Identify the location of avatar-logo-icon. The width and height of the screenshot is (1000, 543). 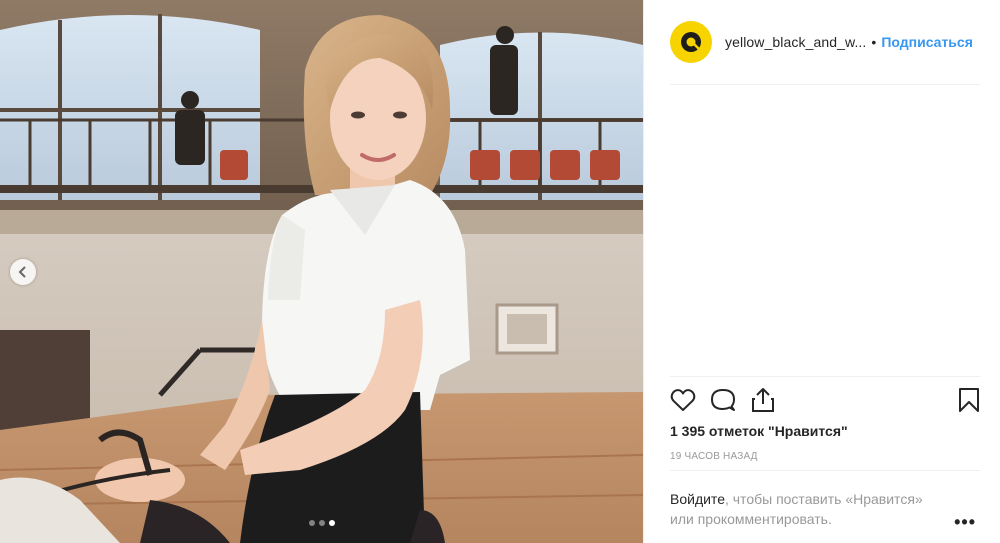
(691, 42).